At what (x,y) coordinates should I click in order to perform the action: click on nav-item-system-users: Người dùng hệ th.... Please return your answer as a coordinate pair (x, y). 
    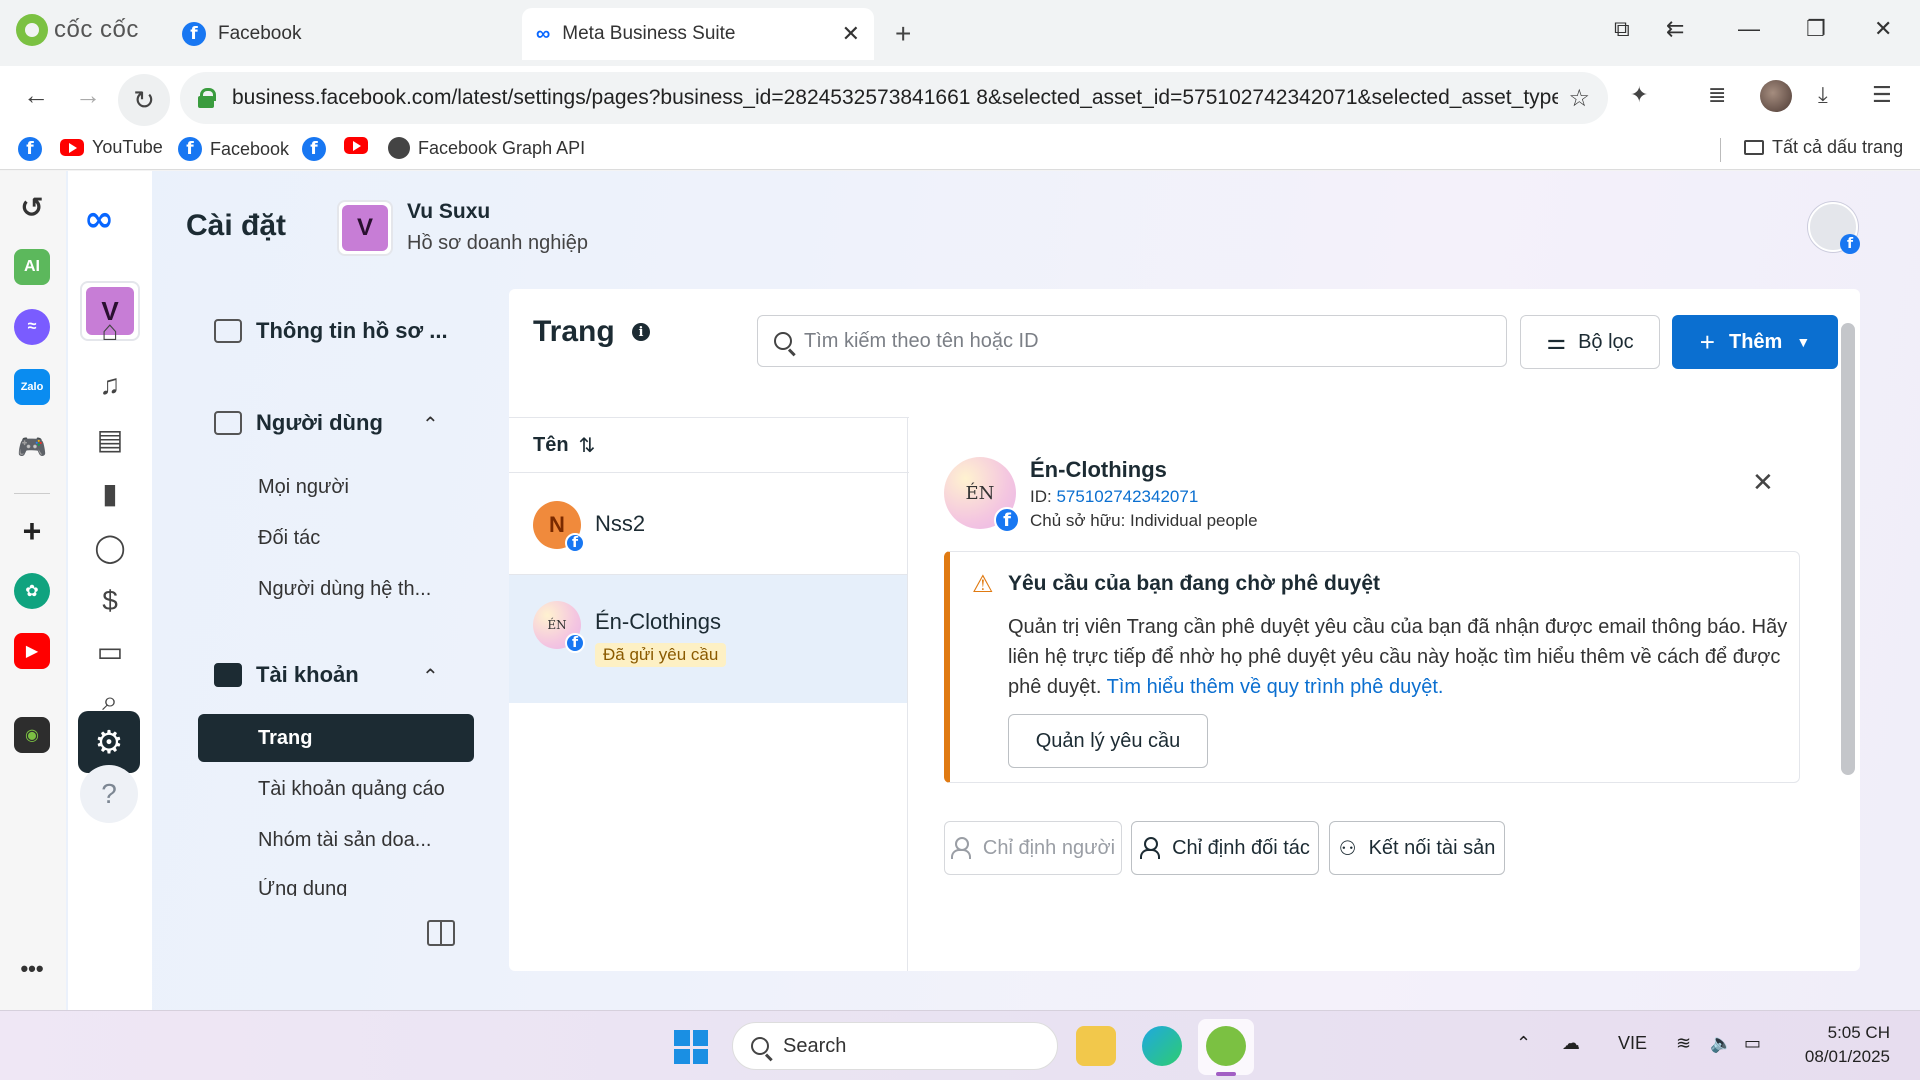
    Looking at the image, I should click on (344, 589).